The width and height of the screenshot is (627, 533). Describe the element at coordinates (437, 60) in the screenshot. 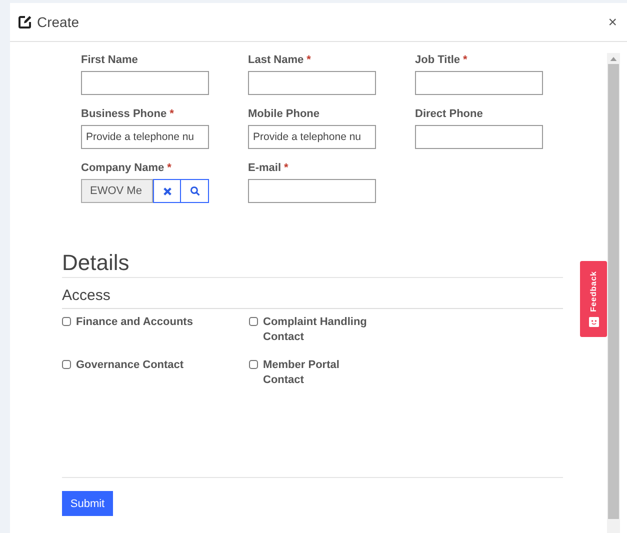

I see `field-label: Job Title` at that location.